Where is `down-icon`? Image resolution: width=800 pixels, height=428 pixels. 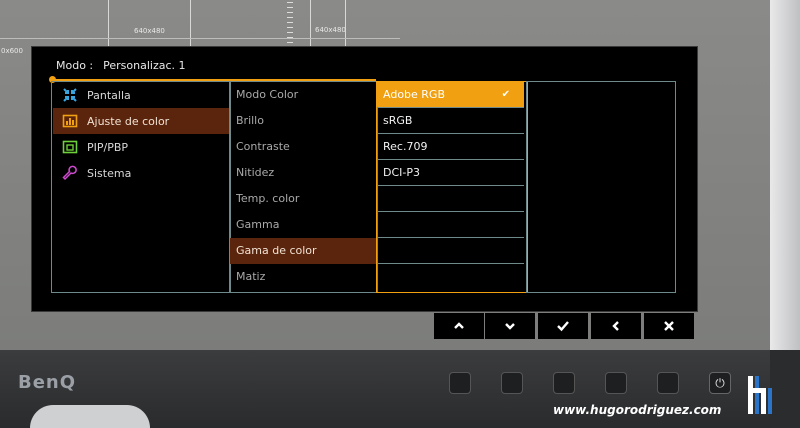 down-icon is located at coordinates (510, 326).